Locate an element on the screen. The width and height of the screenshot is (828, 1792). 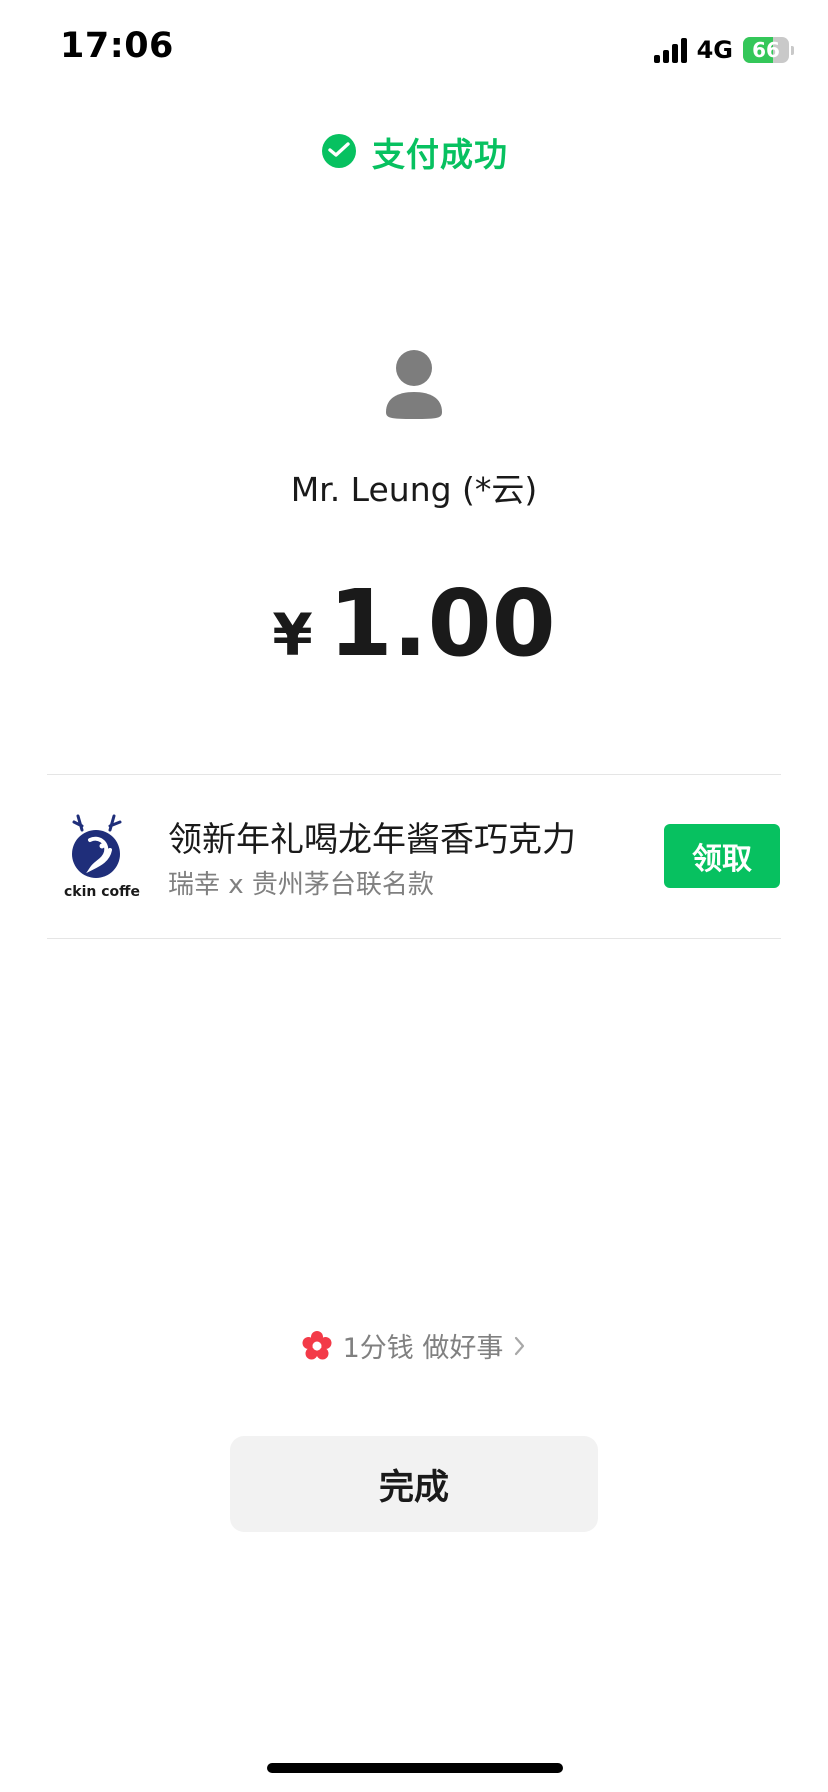
status-time: 17:06 is located at coordinates (117, 46).